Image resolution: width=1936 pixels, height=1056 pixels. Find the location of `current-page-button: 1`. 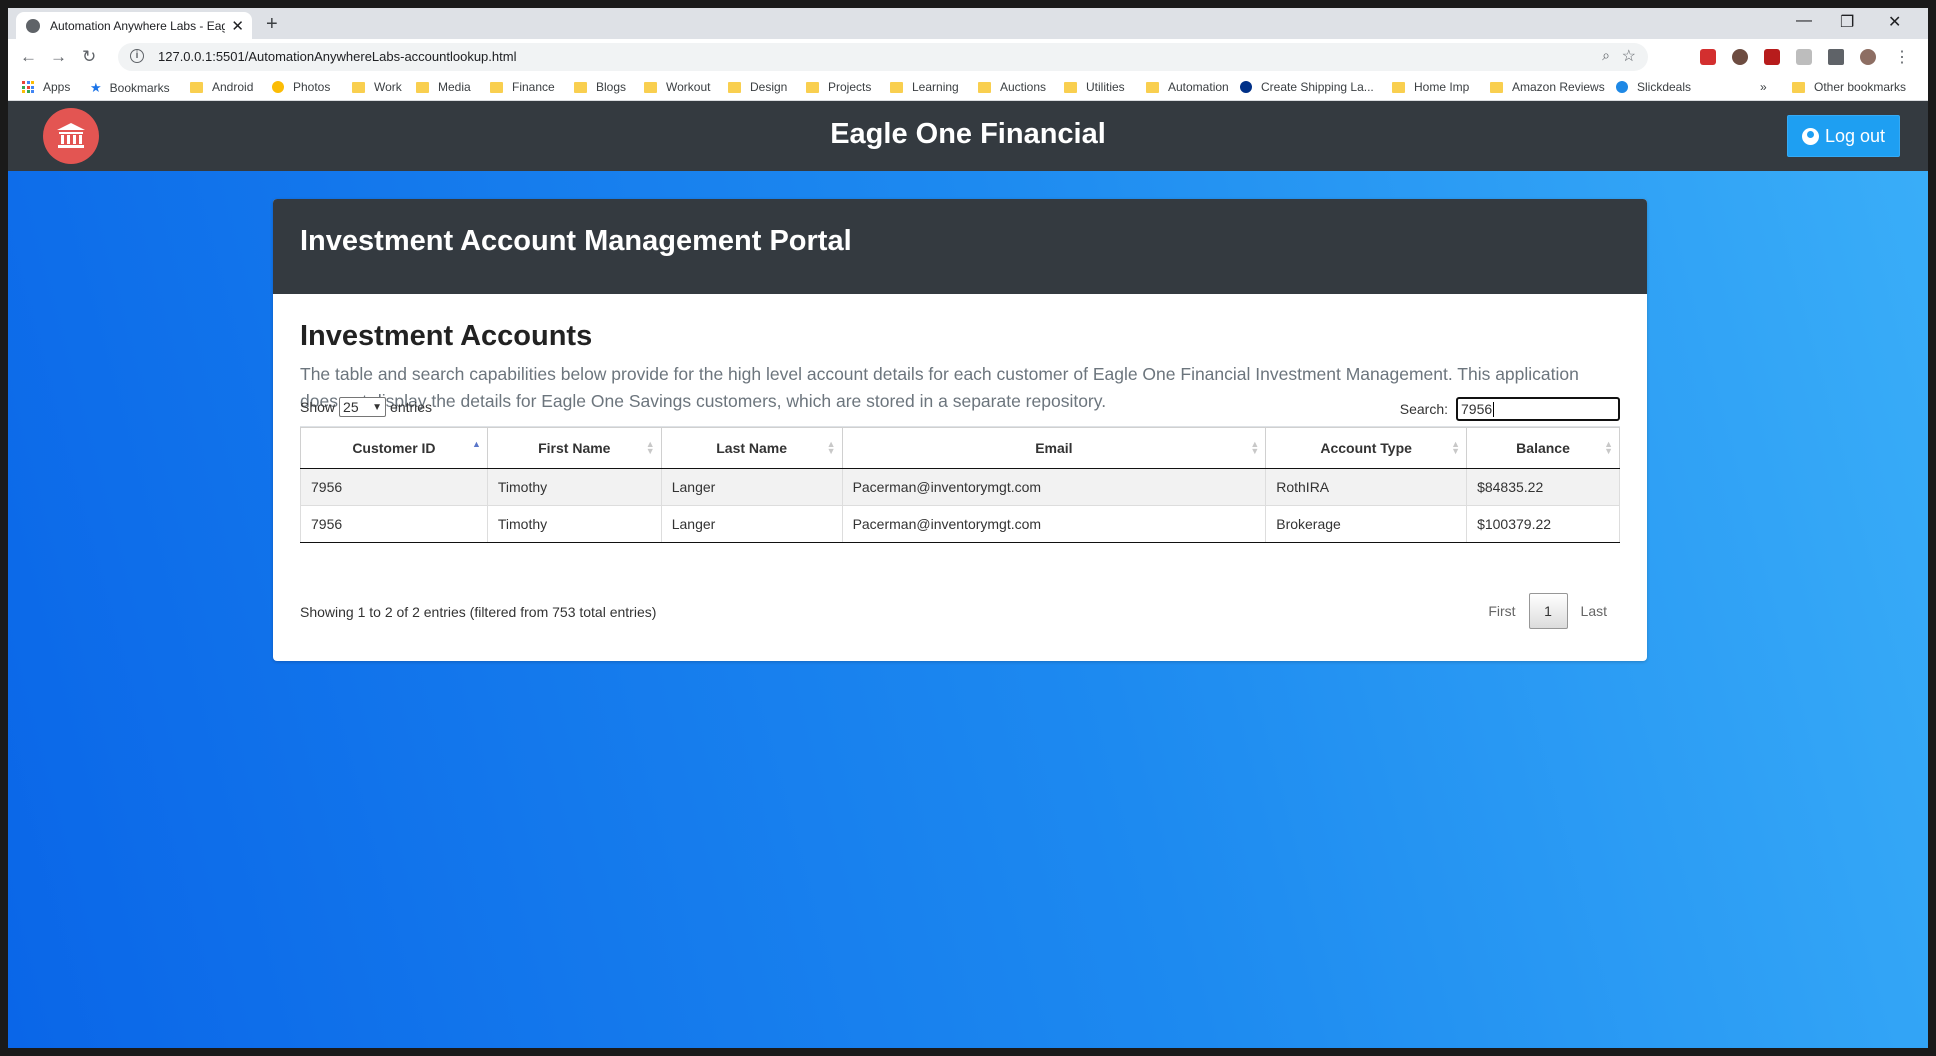

current-page-button: 1 is located at coordinates (1548, 611).